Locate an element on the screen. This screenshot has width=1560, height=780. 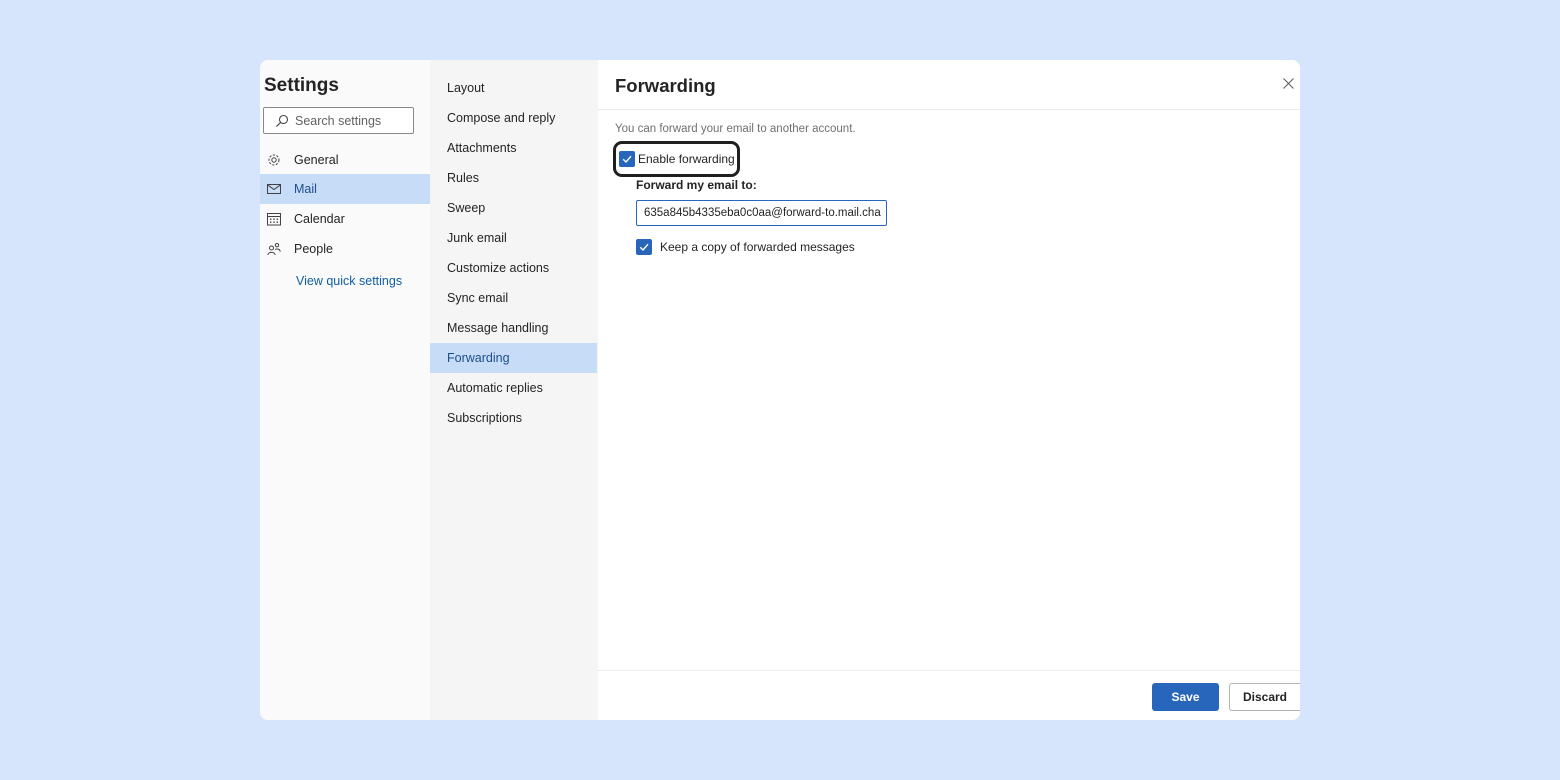
enable-forwarding-checkbox is located at coordinates (627, 159).